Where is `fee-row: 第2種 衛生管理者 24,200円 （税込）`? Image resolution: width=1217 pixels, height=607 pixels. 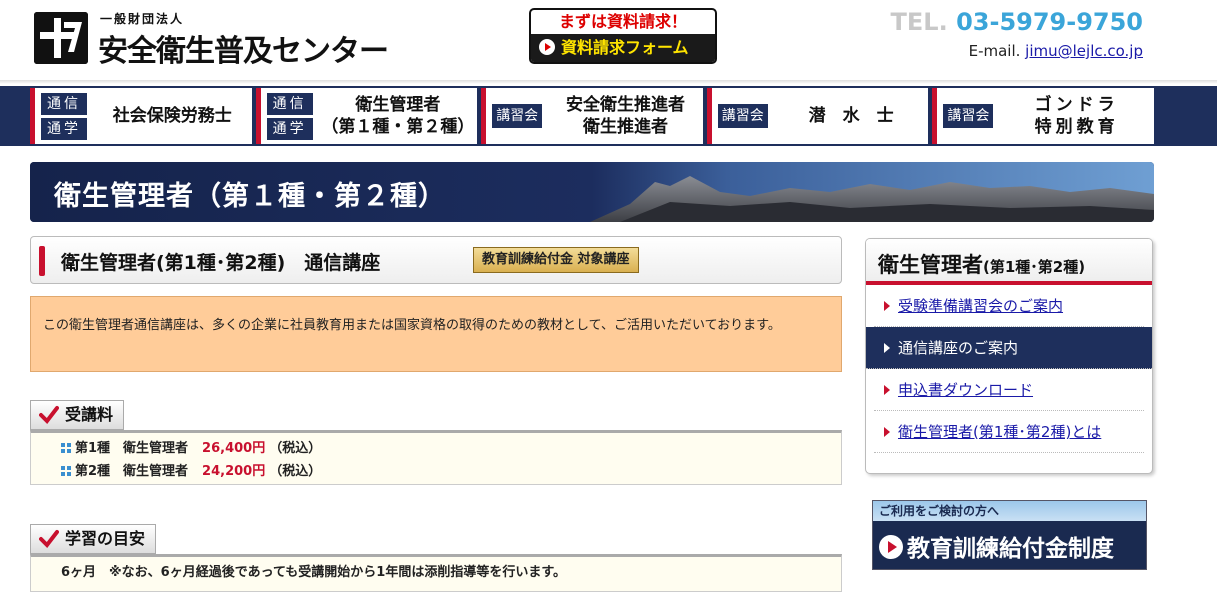
fee-row: 第2種 衛生管理者 24,200円 （税込） is located at coordinates (451, 471).